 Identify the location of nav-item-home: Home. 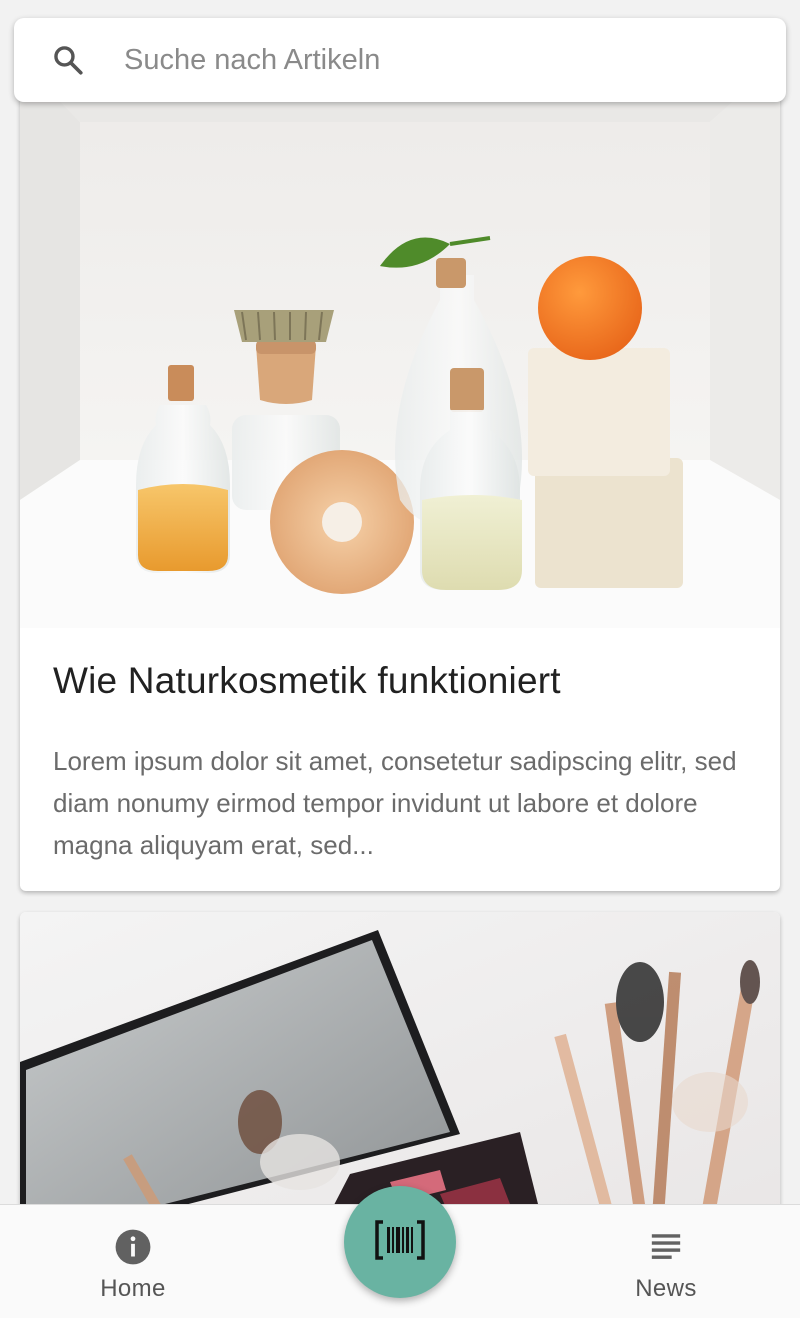
(133, 1265).